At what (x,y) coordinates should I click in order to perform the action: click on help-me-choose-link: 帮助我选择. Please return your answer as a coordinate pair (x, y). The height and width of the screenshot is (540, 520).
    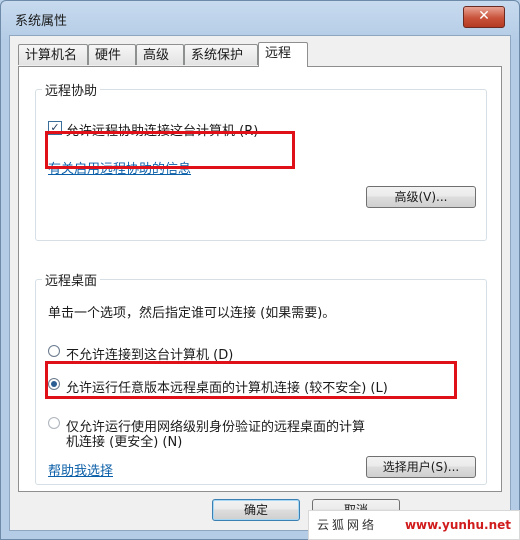
    Looking at the image, I should click on (80, 469).